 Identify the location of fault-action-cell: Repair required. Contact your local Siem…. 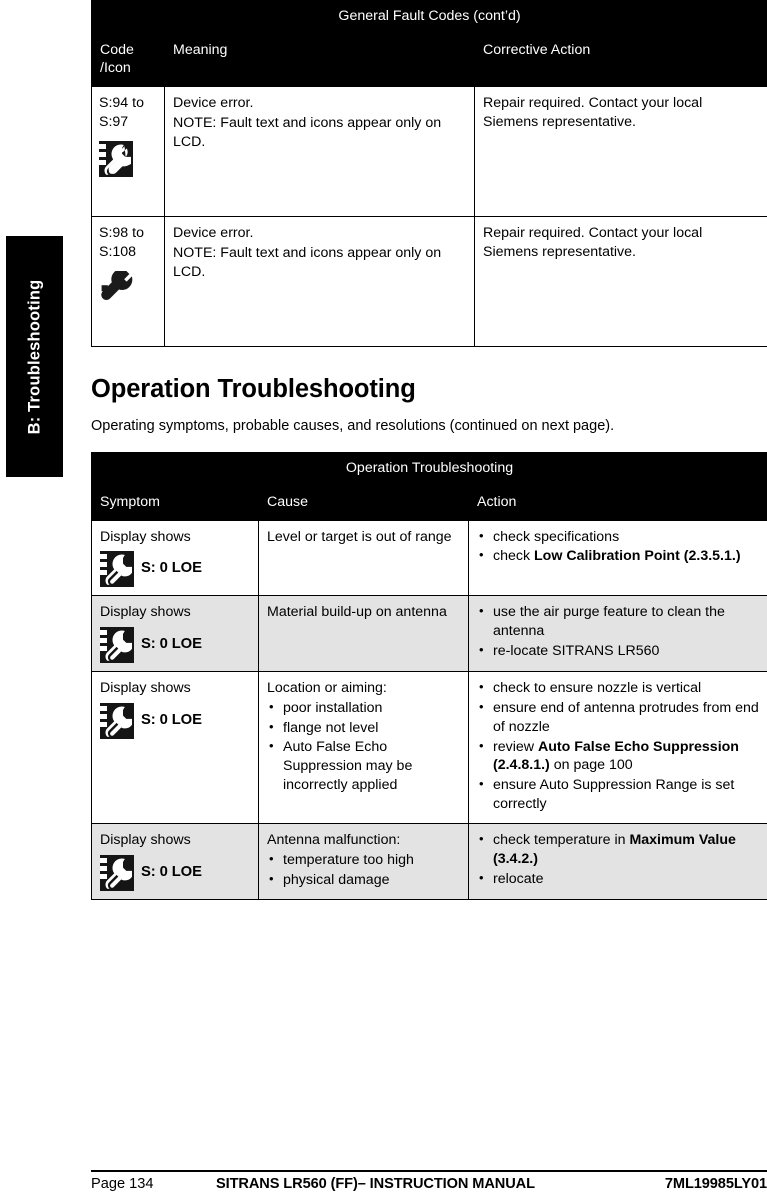
(620, 282).